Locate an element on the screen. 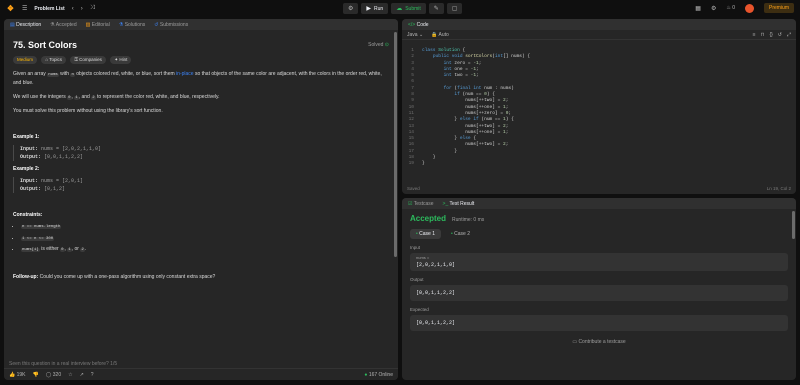 Image resolution: width=800 pixels, height=385 pixels. layout-icon: ▦ is located at coordinates (698, 8).